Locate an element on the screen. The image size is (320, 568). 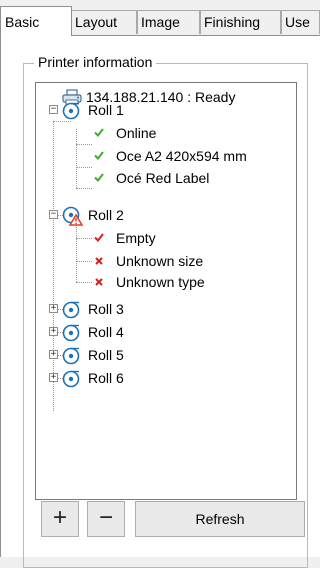
tree-item-roll-2-unknown-type: Unknown type is located at coordinates (189, 282).